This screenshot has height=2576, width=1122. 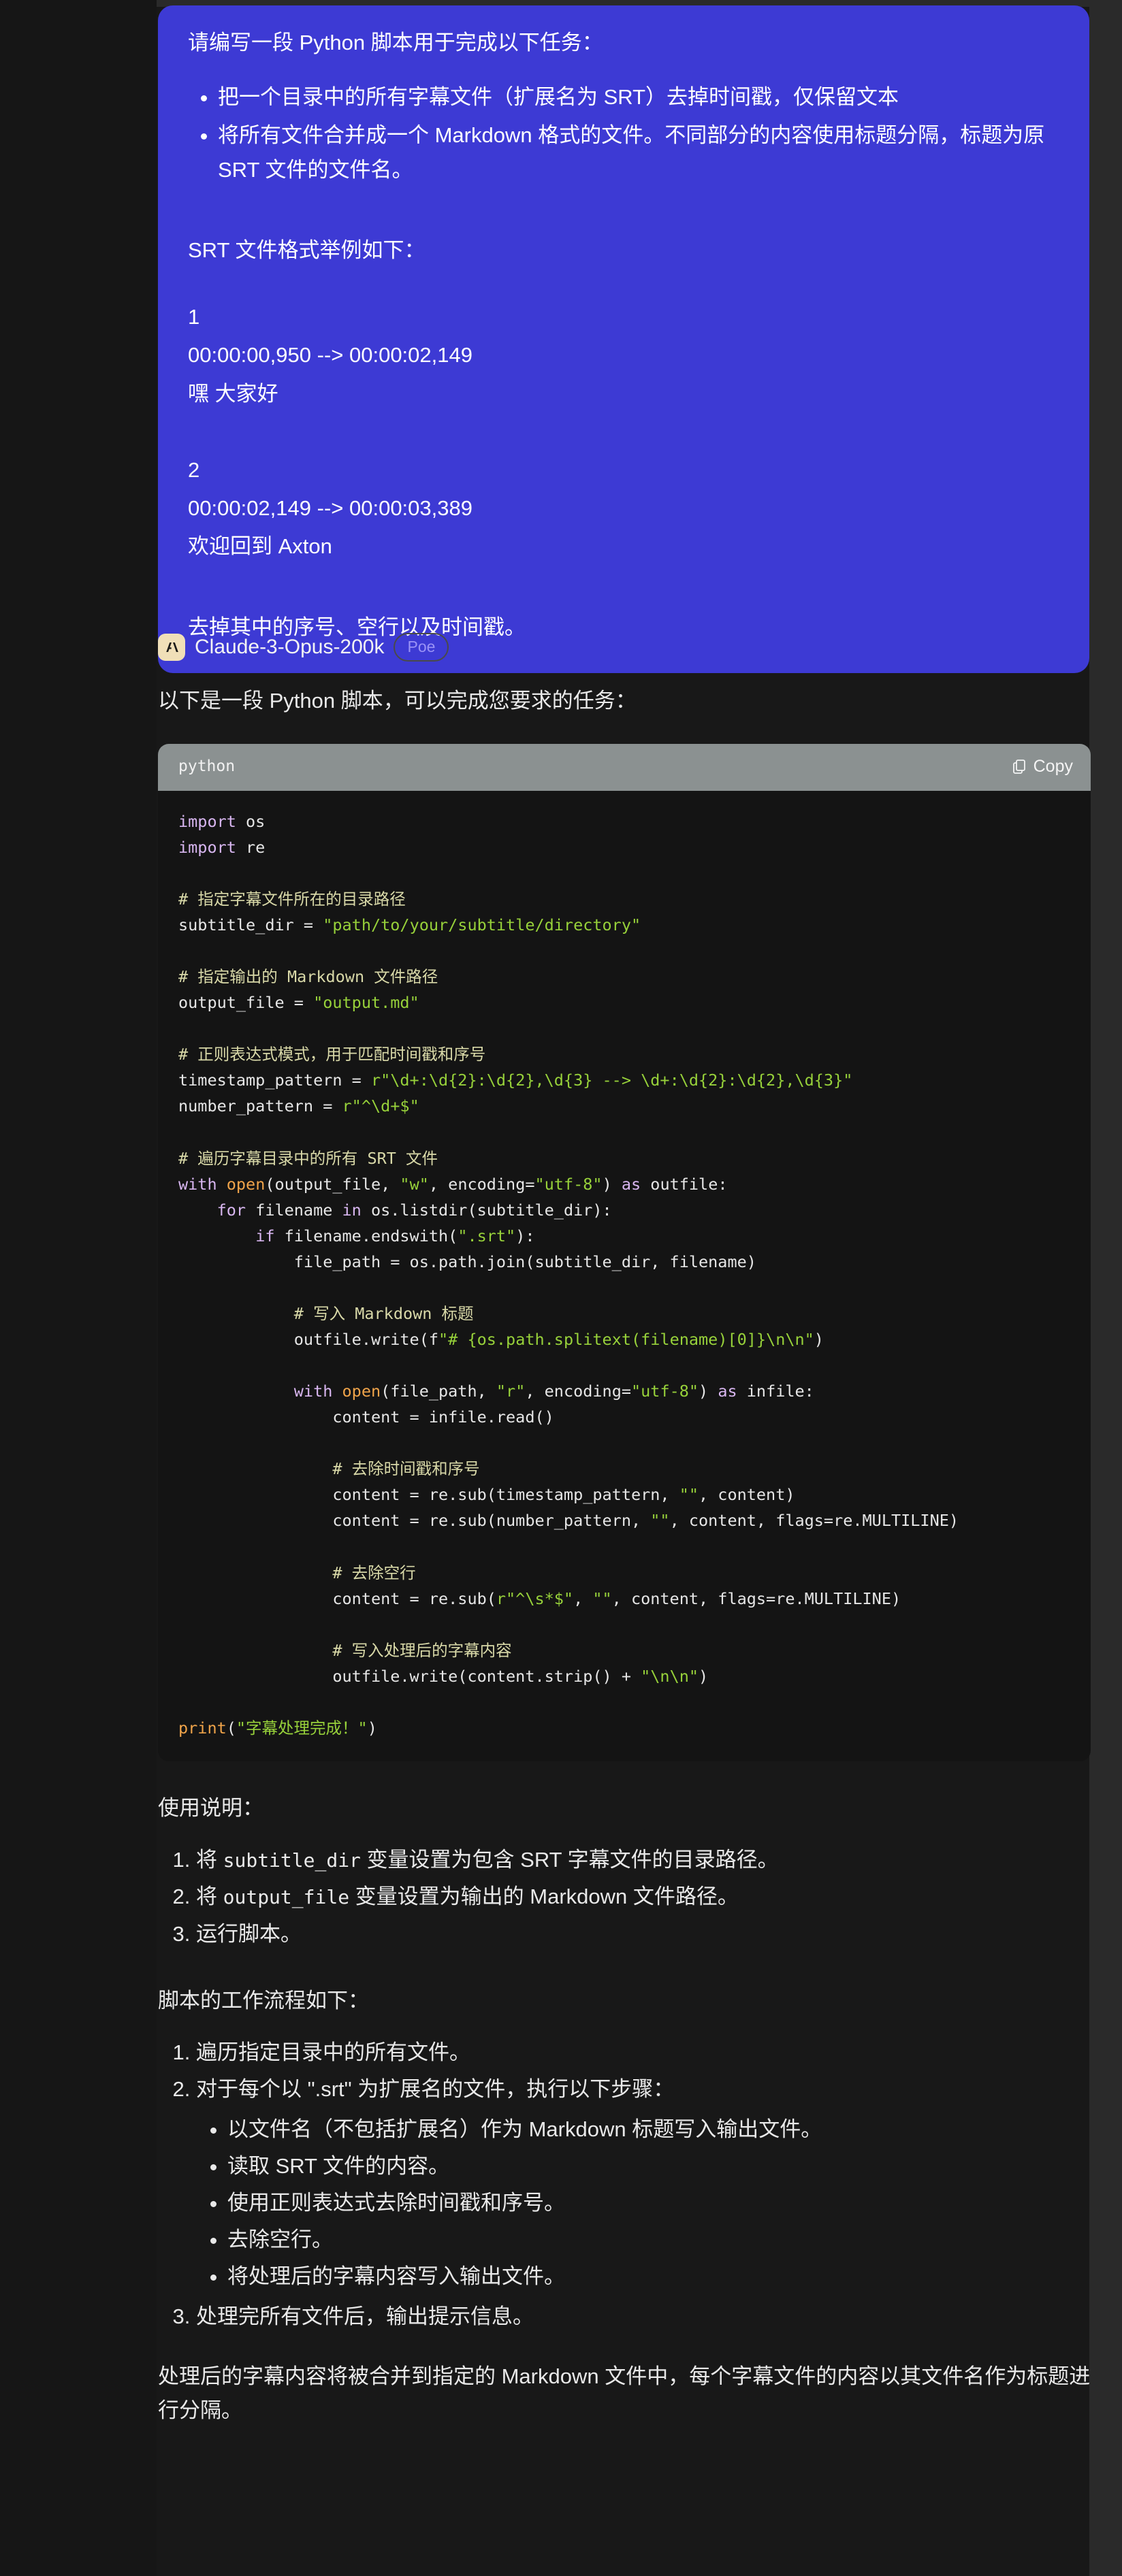 I want to click on srt-sample-line: 2, so click(x=194, y=469).